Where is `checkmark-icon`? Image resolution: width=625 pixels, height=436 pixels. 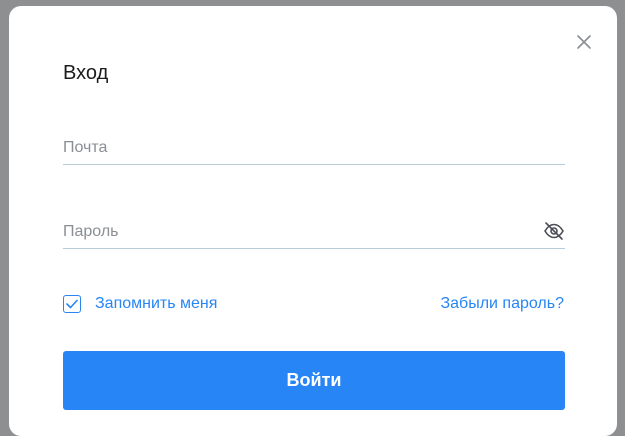 checkmark-icon is located at coordinates (72, 304).